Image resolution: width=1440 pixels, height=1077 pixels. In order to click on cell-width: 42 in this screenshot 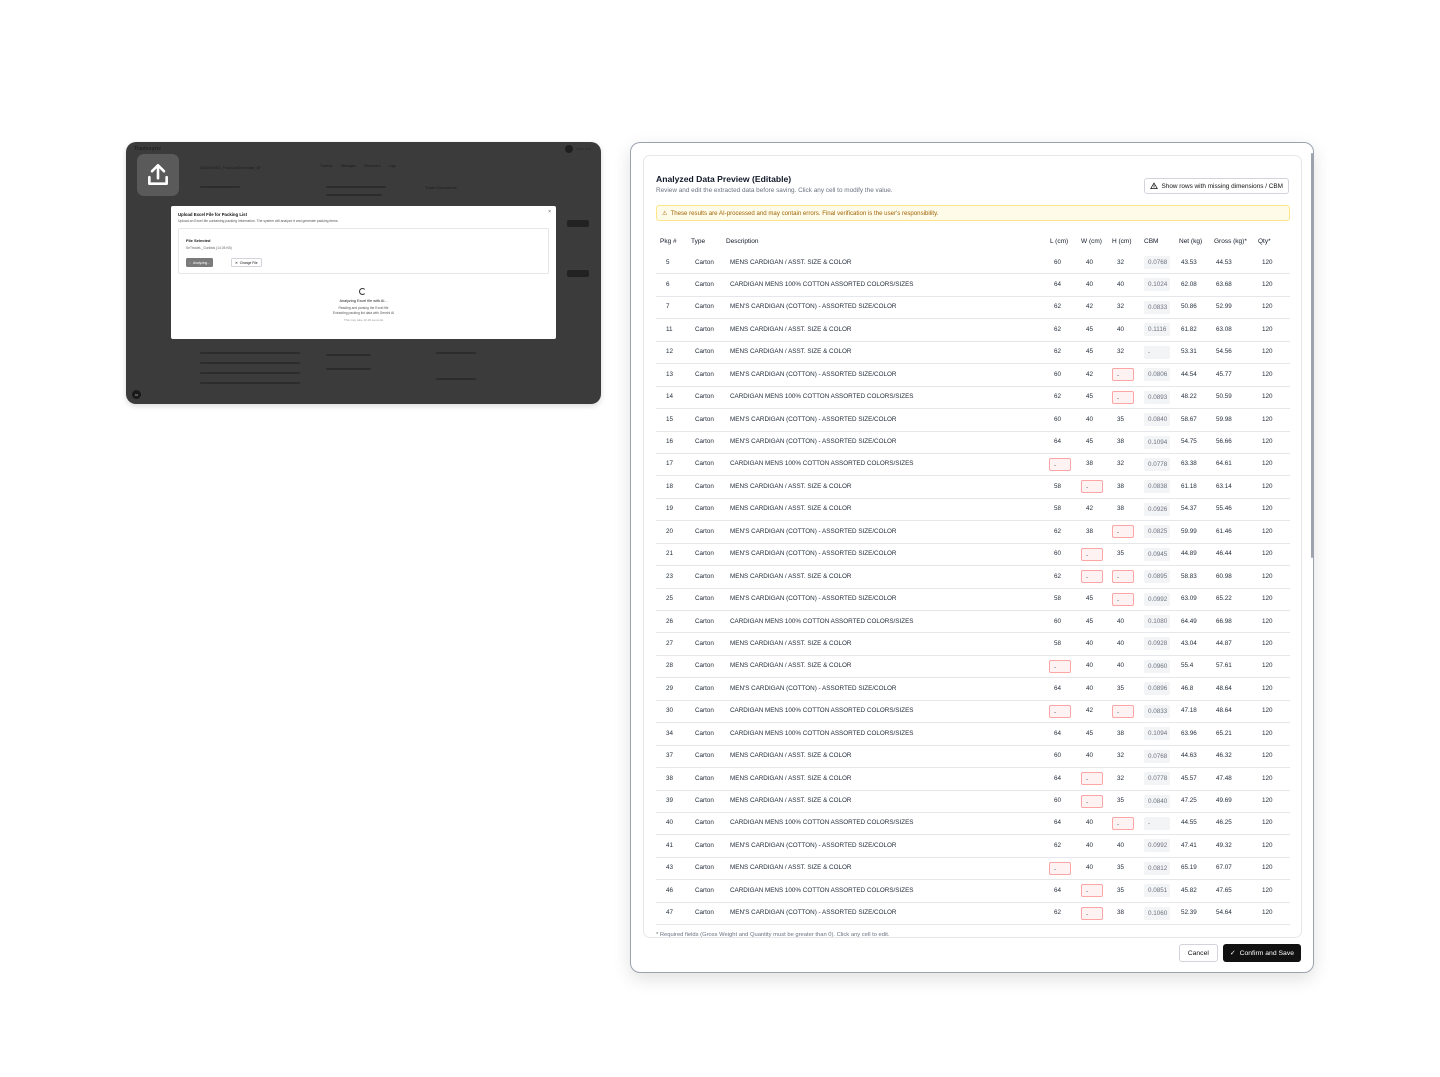, I will do `click(1089, 374)`.